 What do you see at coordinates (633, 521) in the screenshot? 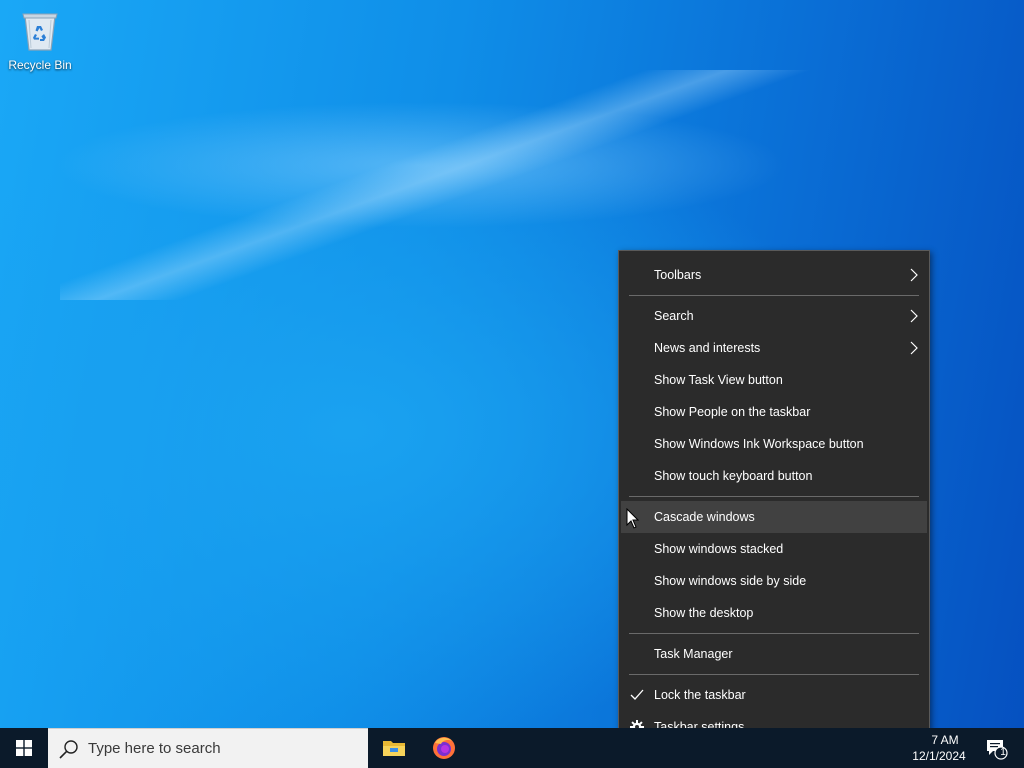
I see `mouse-cursor-icon` at bounding box center [633, 521].